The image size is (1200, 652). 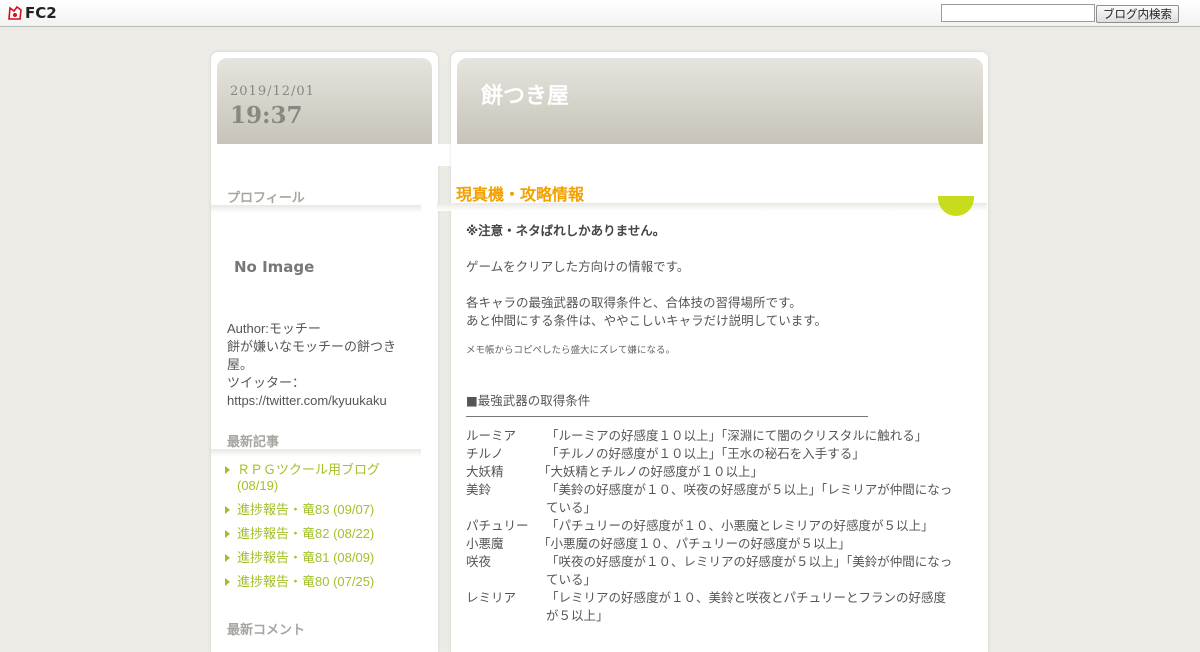 What do you see at coordinates (491, 435) in the screenshot?
I see `character-name: ルーミア` at bounding box center [491, 435].